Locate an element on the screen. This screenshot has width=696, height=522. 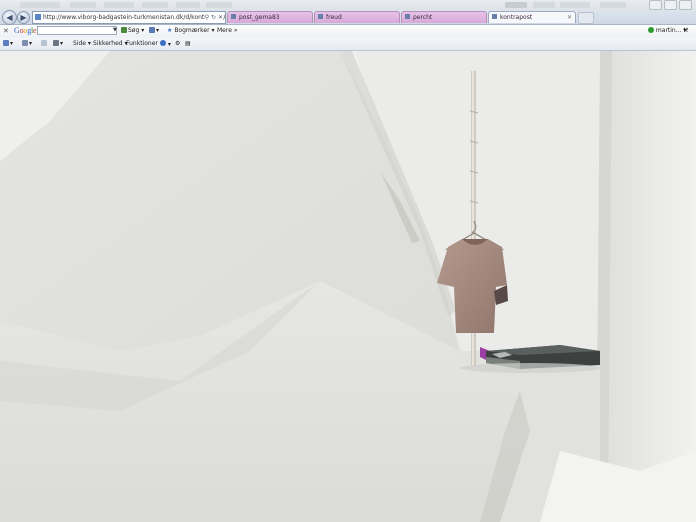
tools-menu-label: Funktioner is located at coordinates (142, 43).